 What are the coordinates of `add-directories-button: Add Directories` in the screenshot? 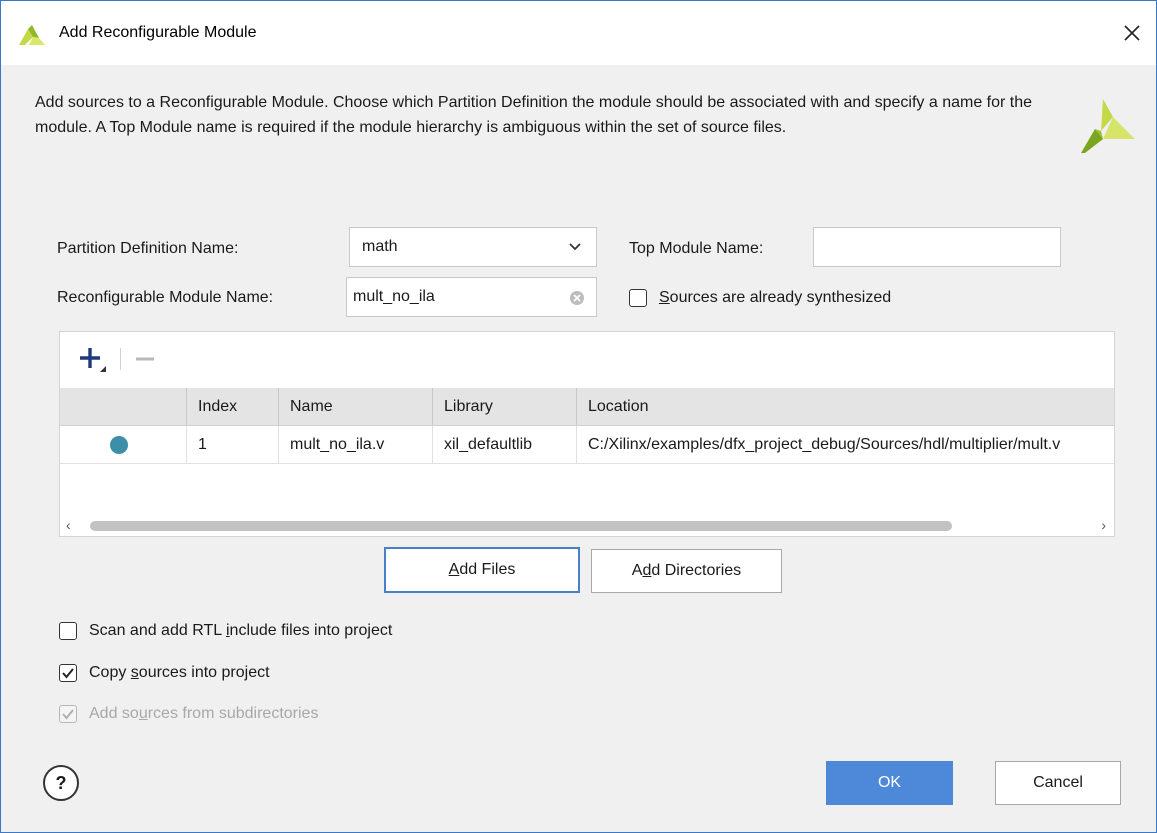 It's located at (686, 571).